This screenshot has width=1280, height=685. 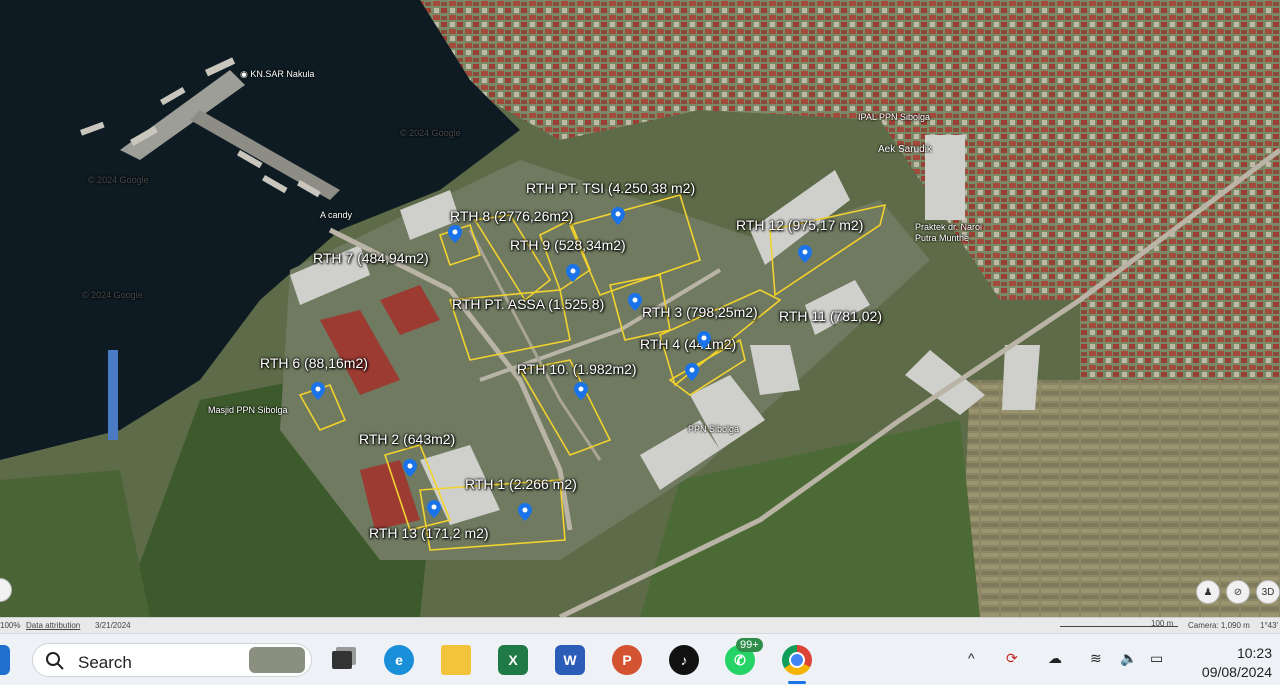 I want to click on view-3d-button: 3D, so click(x=1268, y=592).